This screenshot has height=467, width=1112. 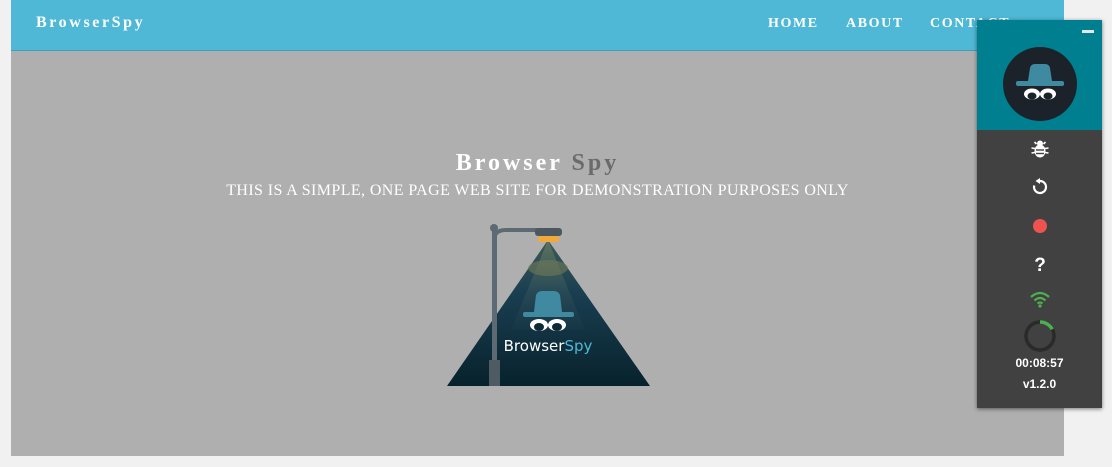 I want to click on help-button: ?, so click(x=1040, y=265).